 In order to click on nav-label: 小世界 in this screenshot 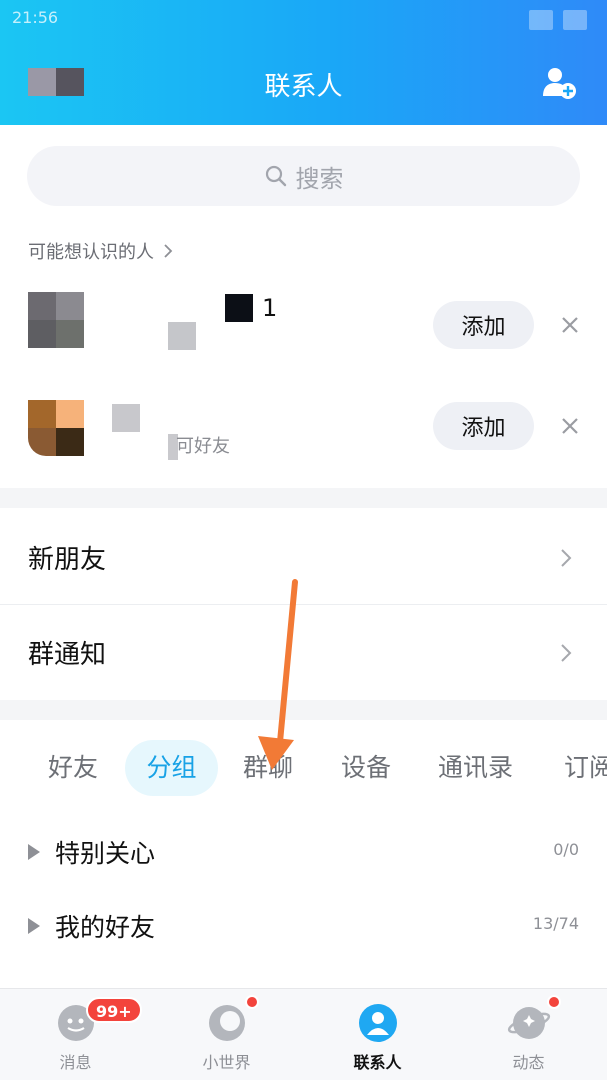, I will do `click(226, 1062)`.